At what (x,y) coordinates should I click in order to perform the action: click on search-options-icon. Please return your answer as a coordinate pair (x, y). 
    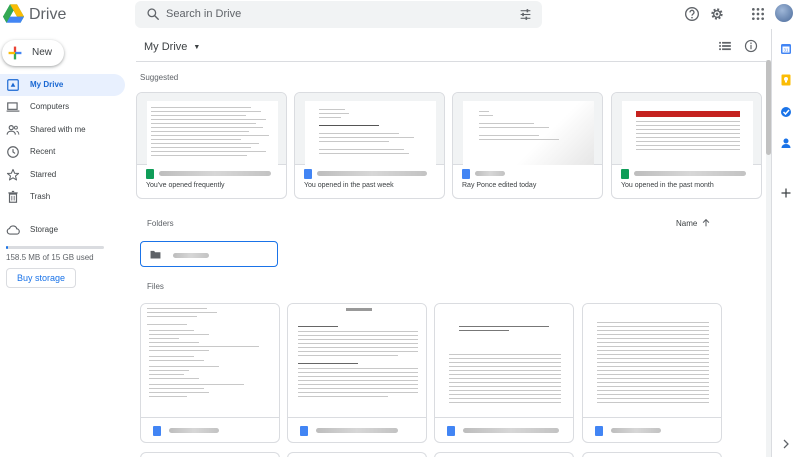
    Looking at the image, I should click on (525, 14).